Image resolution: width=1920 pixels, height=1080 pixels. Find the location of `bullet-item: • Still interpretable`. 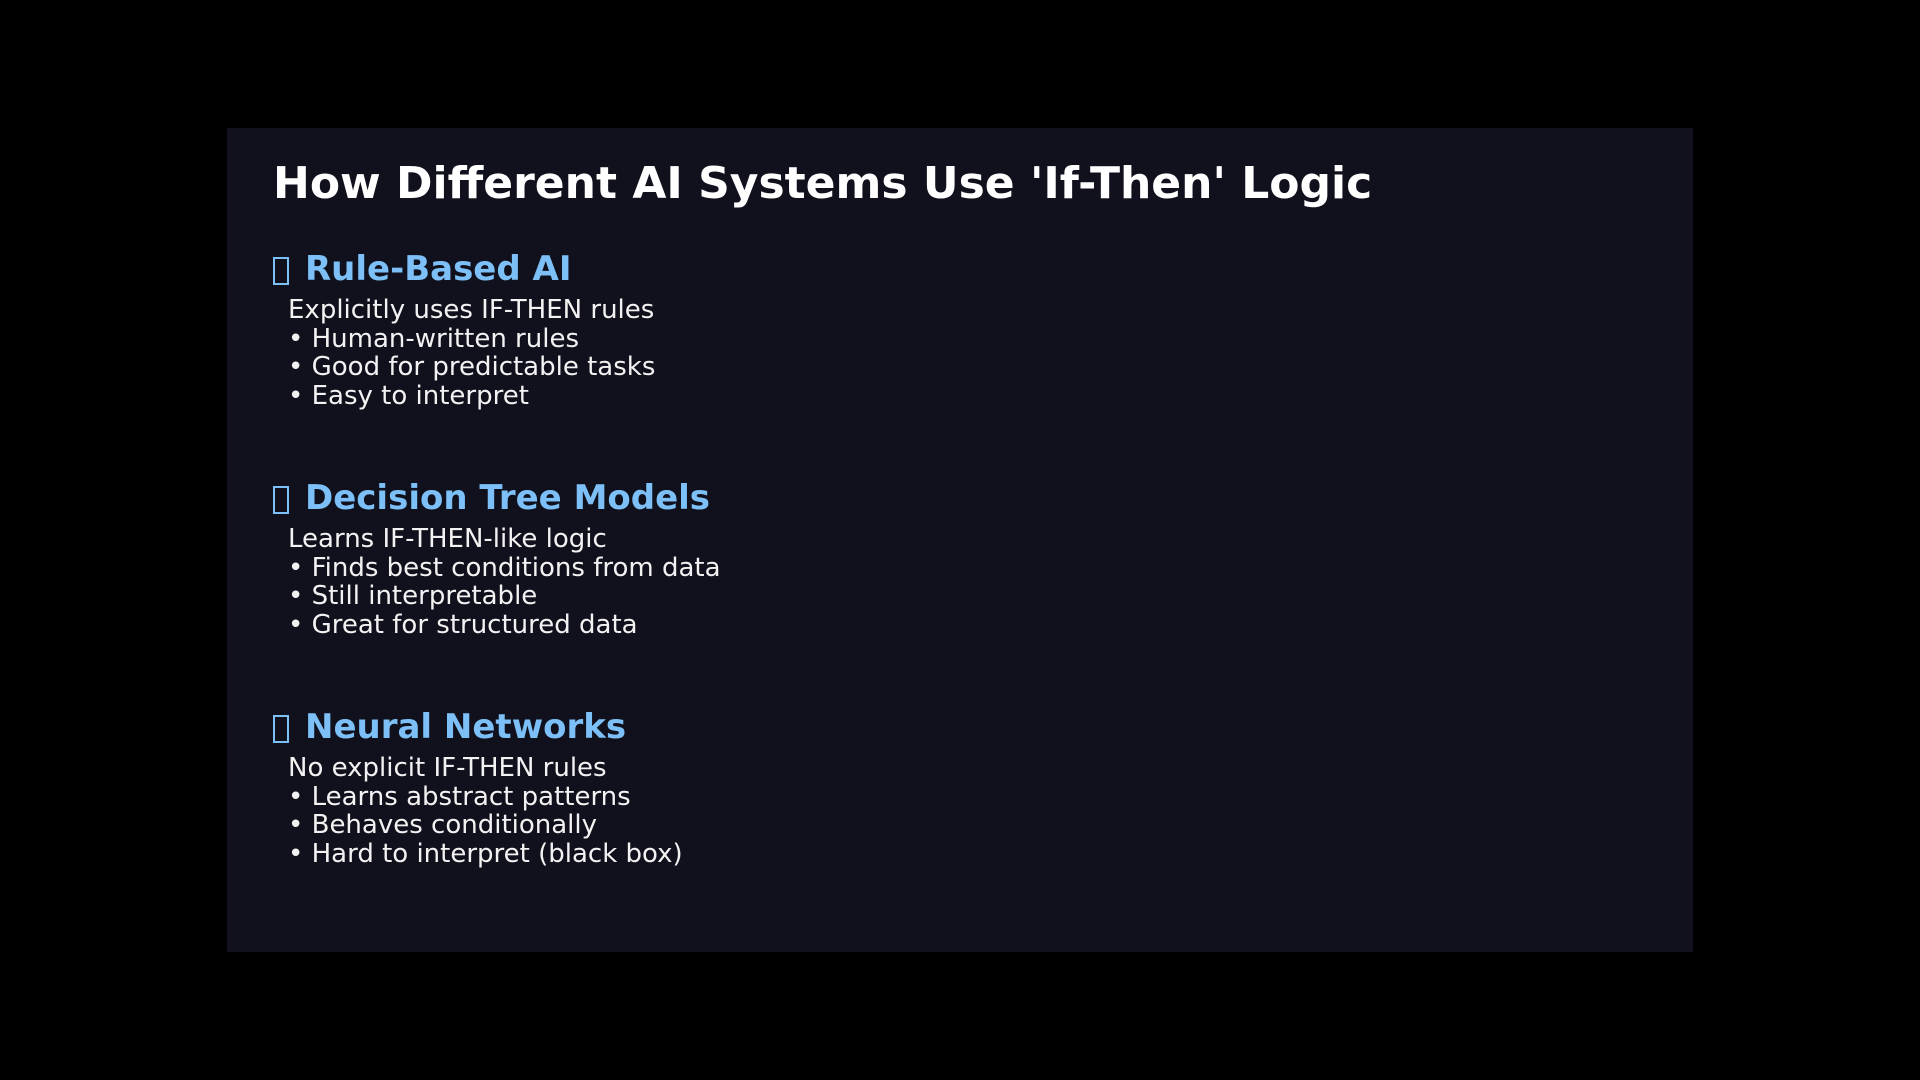

bullet-item: • Still interpretable is located at coordinates (413, 596).